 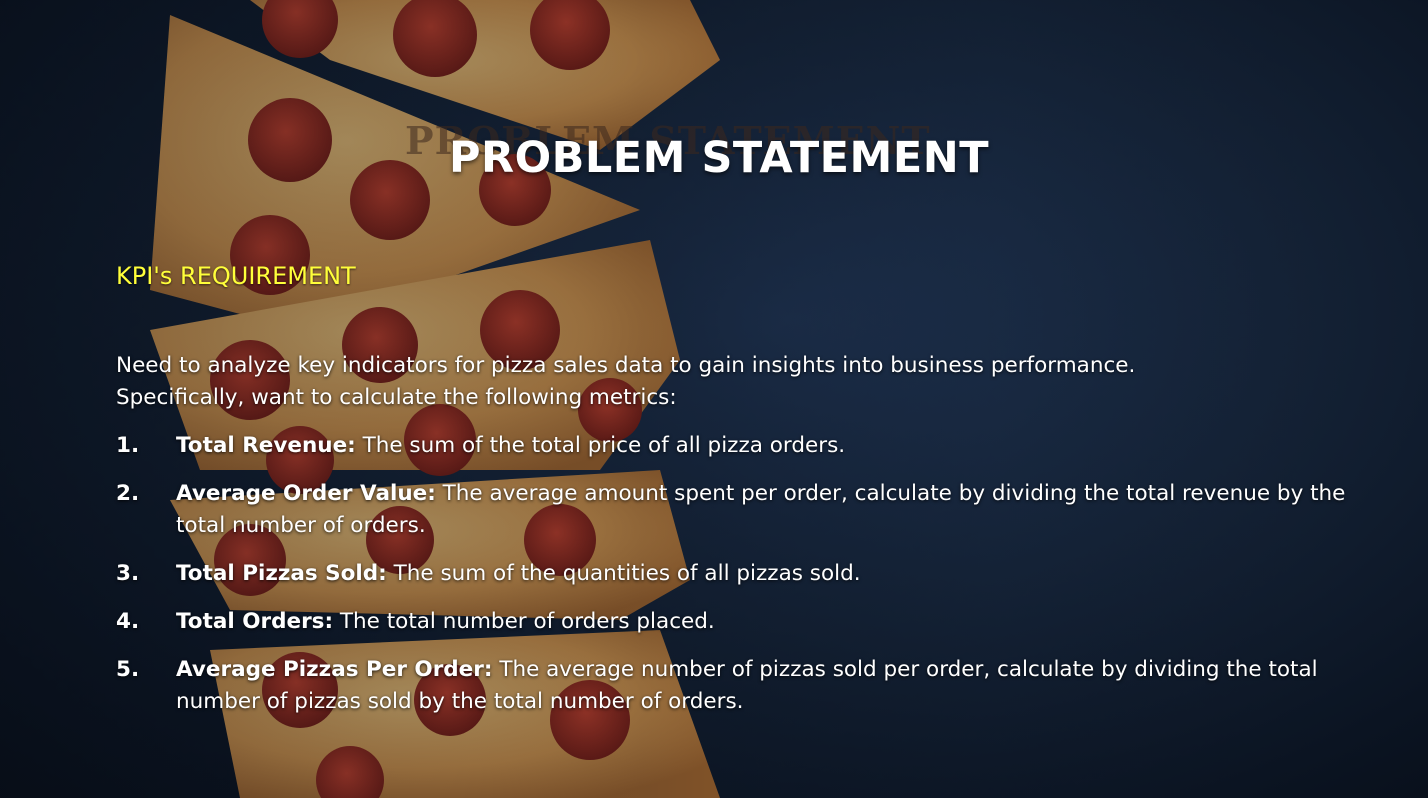 What do you see at coordinates (128, 493) in the screenshot?
I see `kpi-number: 2.` at bounding box center [128, 493].